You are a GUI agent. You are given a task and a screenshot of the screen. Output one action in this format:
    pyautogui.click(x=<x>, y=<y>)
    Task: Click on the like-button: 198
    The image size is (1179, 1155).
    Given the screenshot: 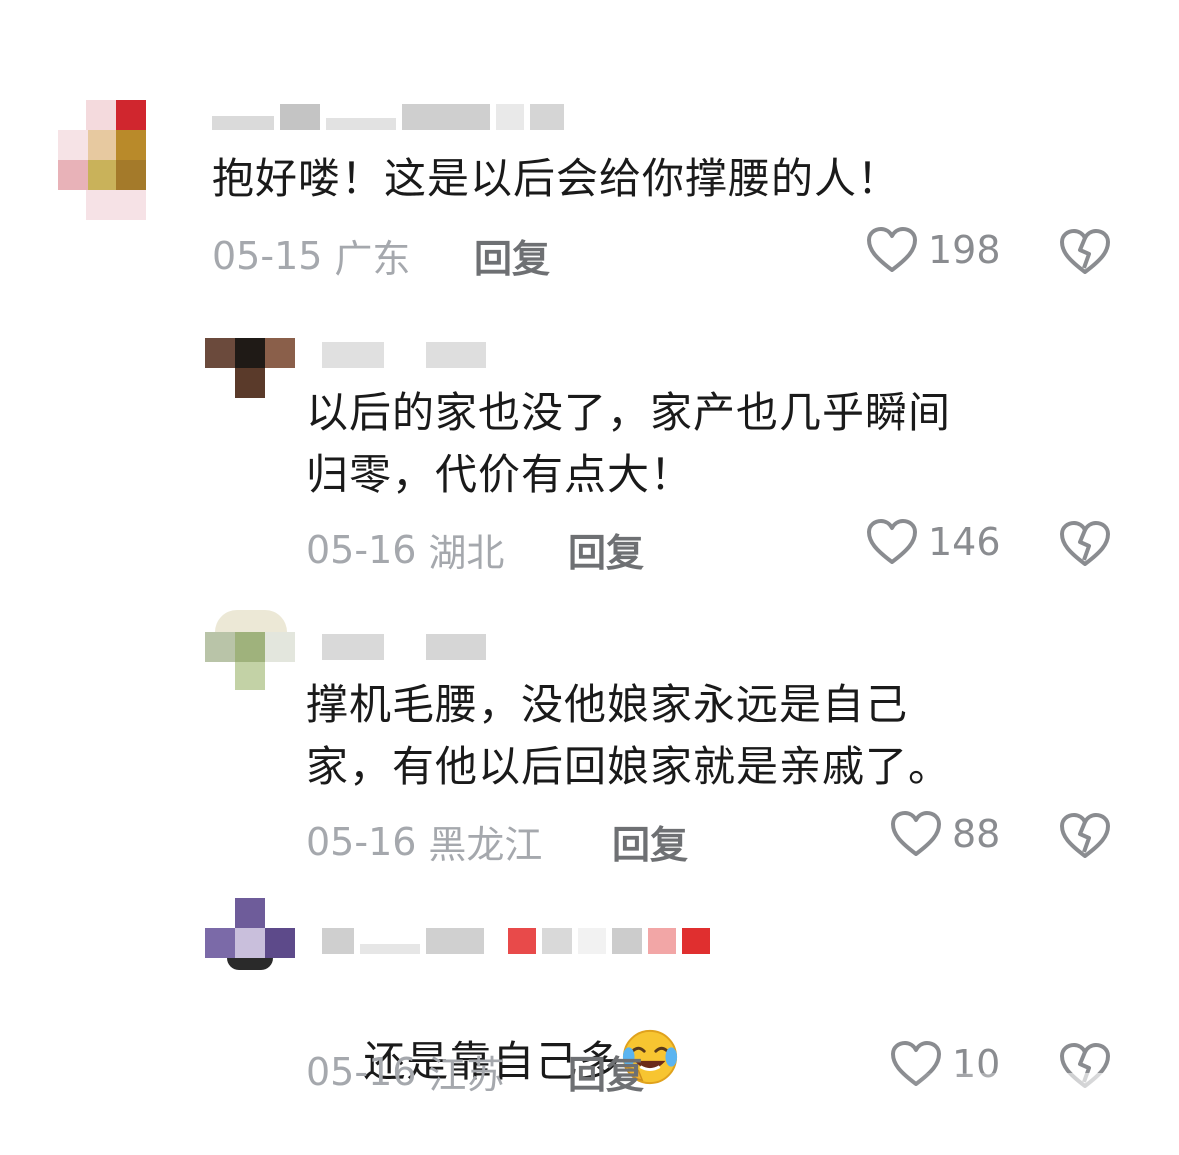 What is the action you would take?
    pyautogui.click(x=933, y=250)
    